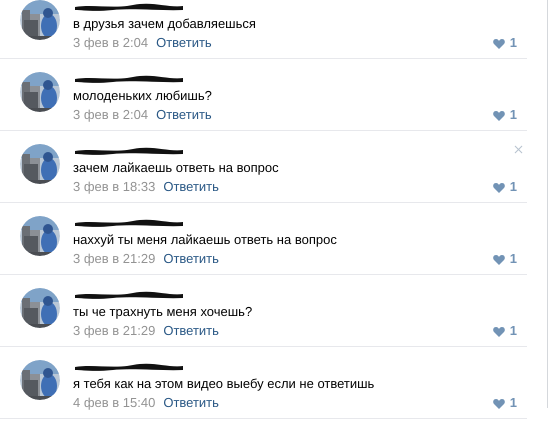 The height and width of the screenshot is (421, 550). Describe the element at coordinates (518, 149) in the screenshot. I see `close-icon` at that location.